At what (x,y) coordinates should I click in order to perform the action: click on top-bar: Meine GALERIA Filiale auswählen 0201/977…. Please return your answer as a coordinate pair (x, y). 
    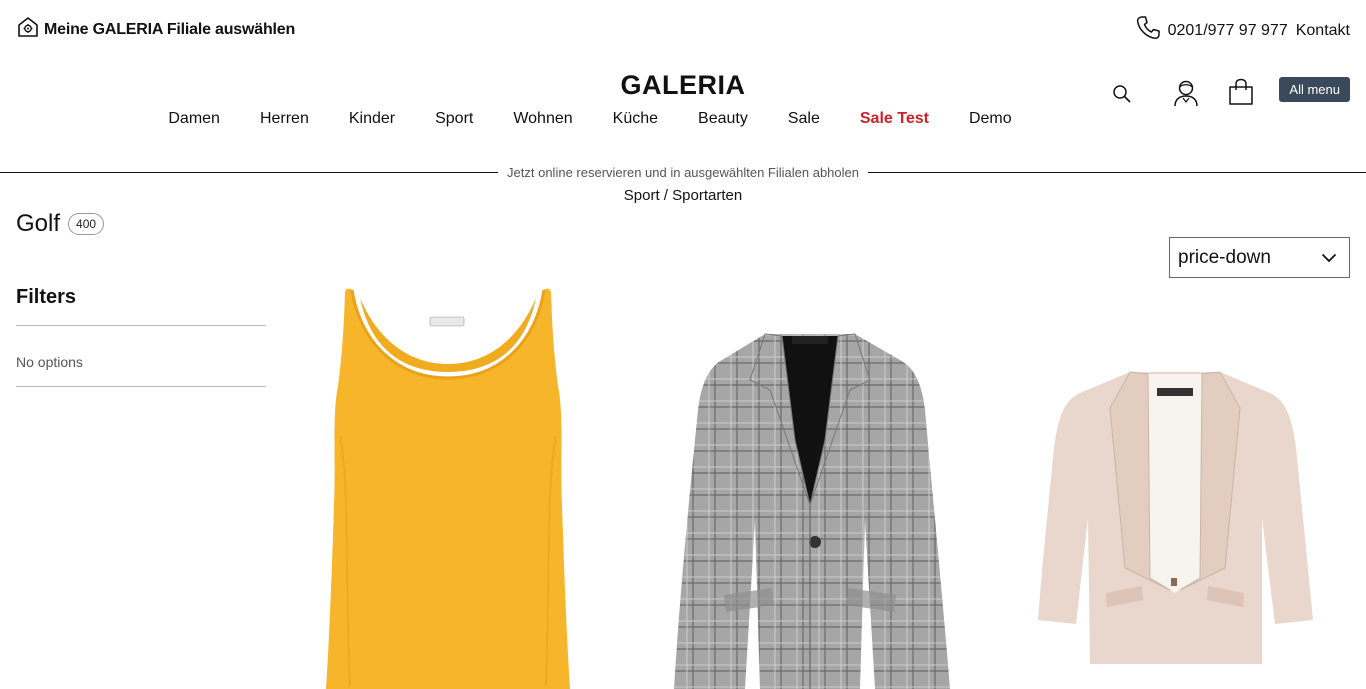
    Looking at the image, I should click on (683, 28).